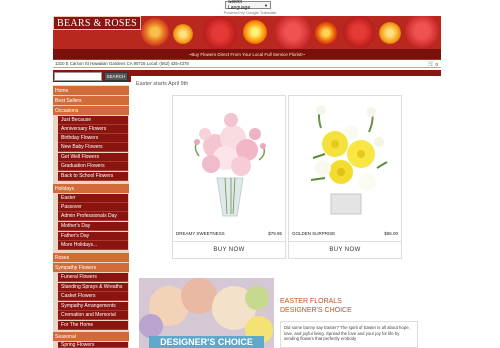  What do you see at coordinates (206, 313) in the screenshot?
I see `promo-image: DESIGNER'S CHOICE` at bounding box center [206, 313].